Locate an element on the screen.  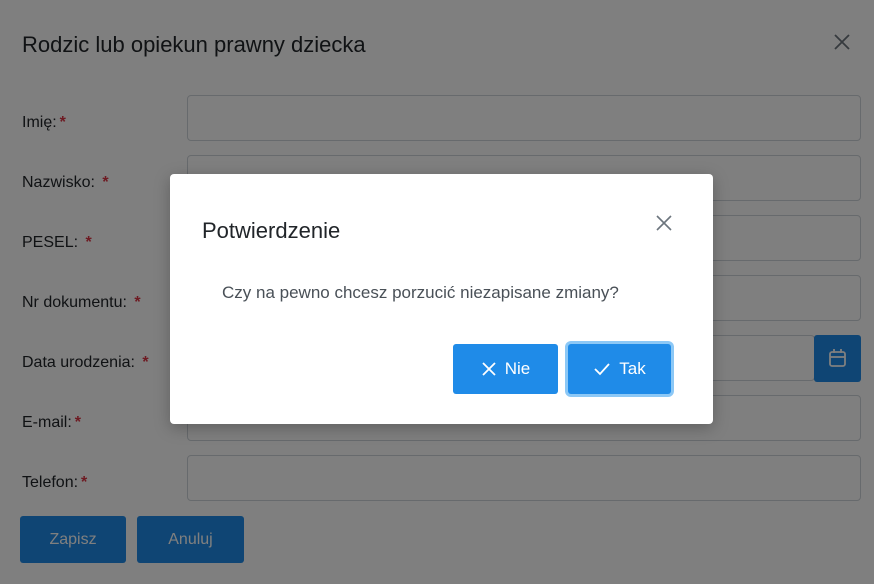
yes-button: Tak is located at coordinates (619, 369).